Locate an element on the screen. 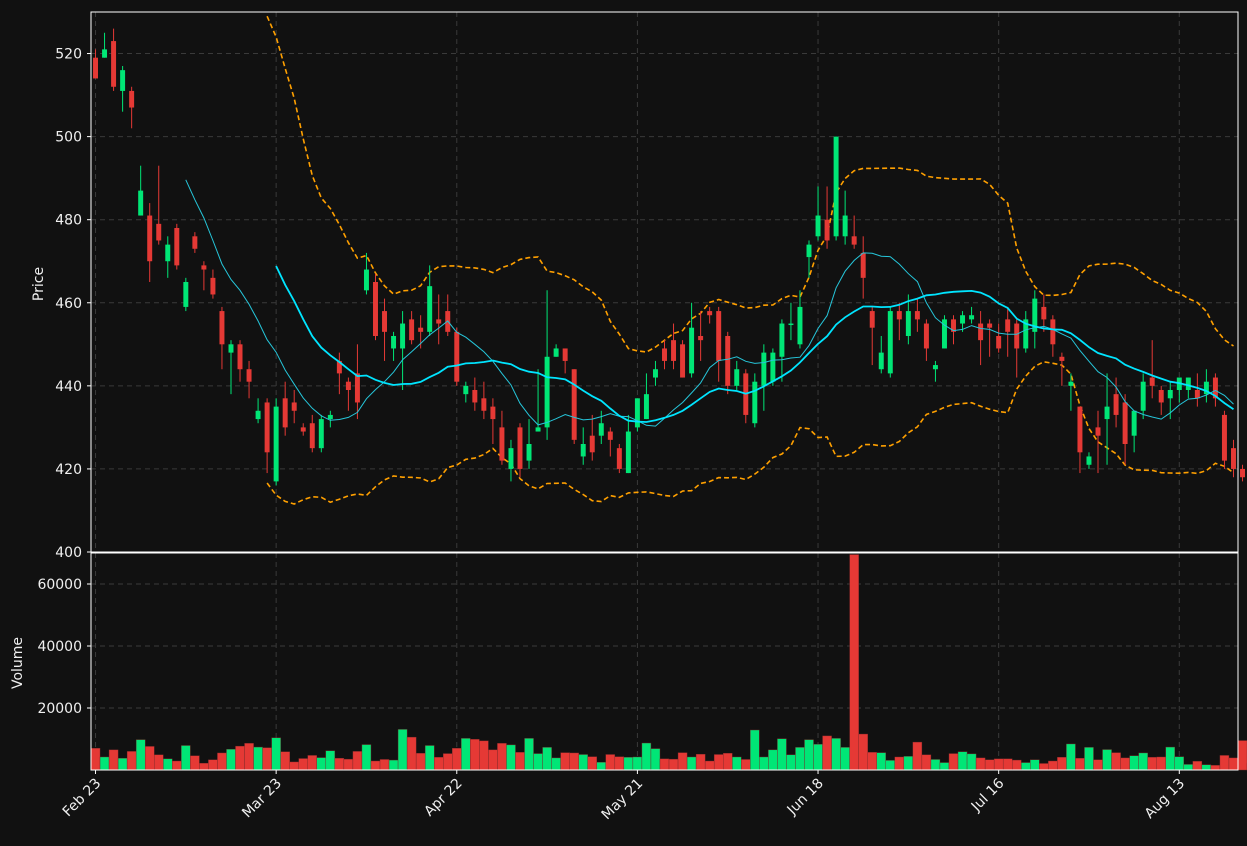 Image resolution: width=1247 pixels, height=846 pixels. price-tick-label: 480 is located at coordinates (68, 221).